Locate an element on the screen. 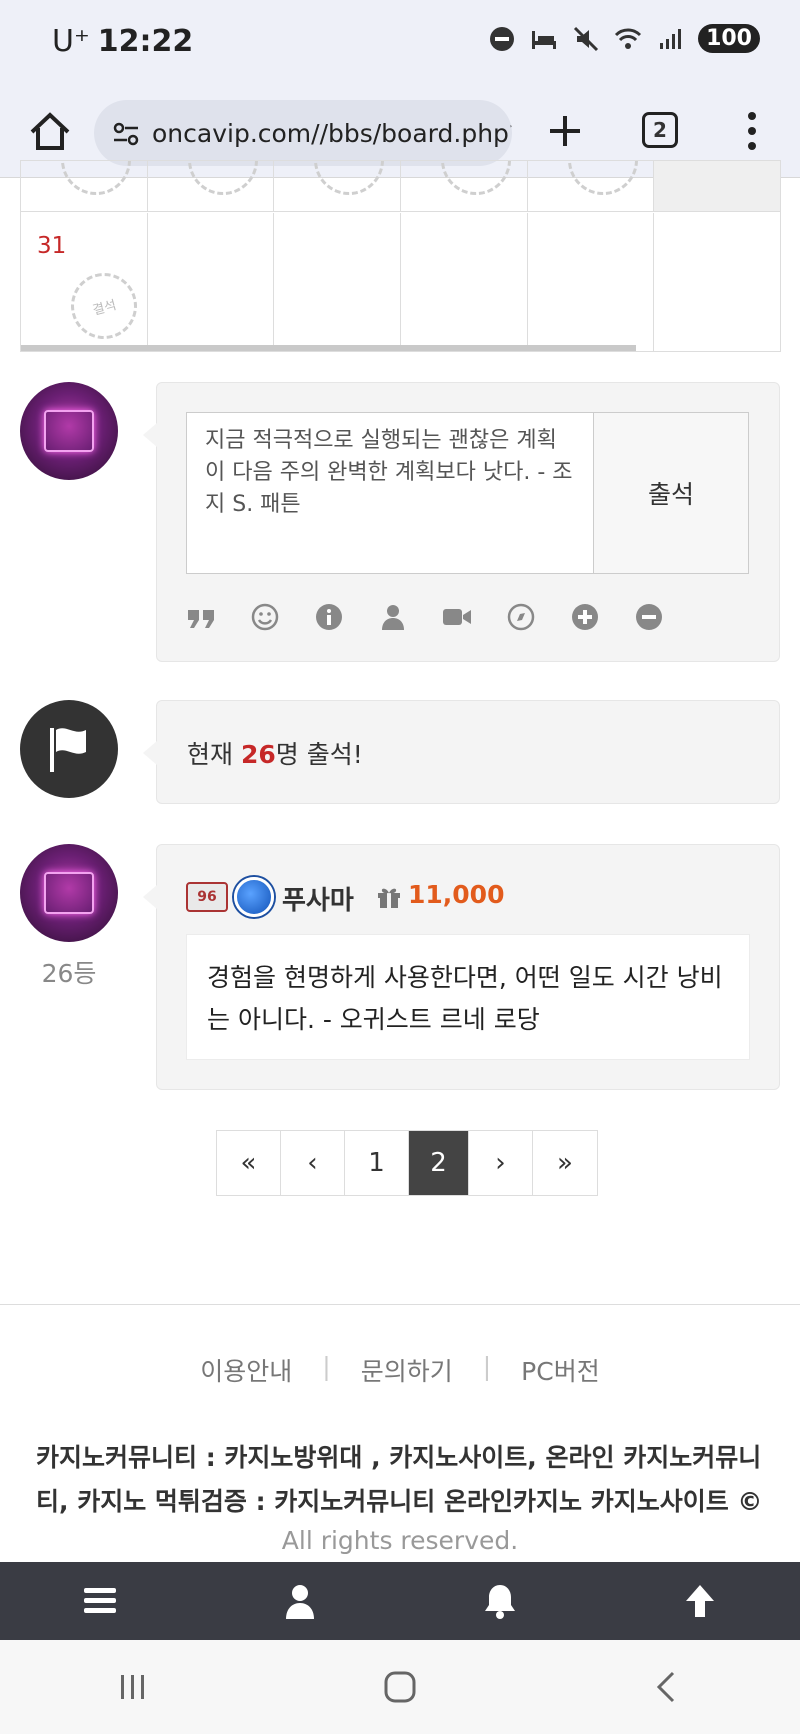  footer-link-guide: 이용안내 is located at coordinates (246, 1370).